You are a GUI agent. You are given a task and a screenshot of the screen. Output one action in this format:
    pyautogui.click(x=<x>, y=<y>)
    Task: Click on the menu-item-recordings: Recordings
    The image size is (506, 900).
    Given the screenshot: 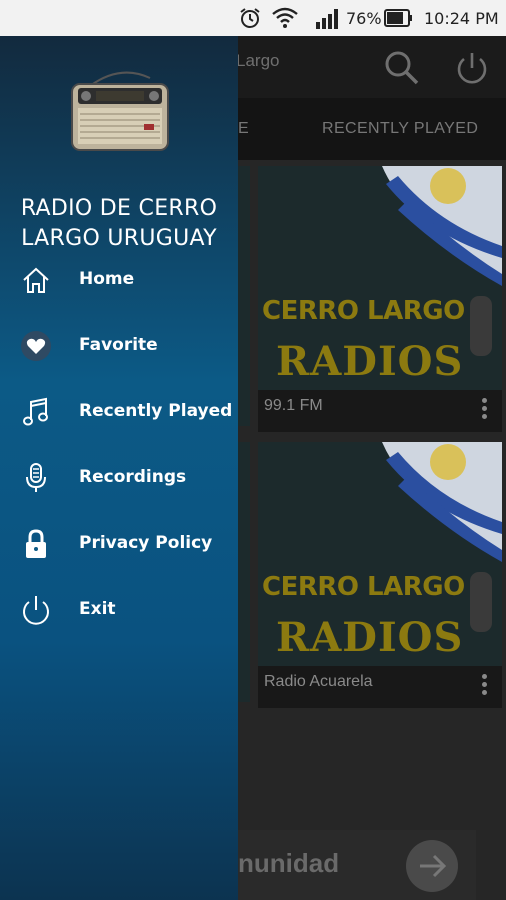 What is the action you would take?
    pyautogui.click(x=119, y=478)
    